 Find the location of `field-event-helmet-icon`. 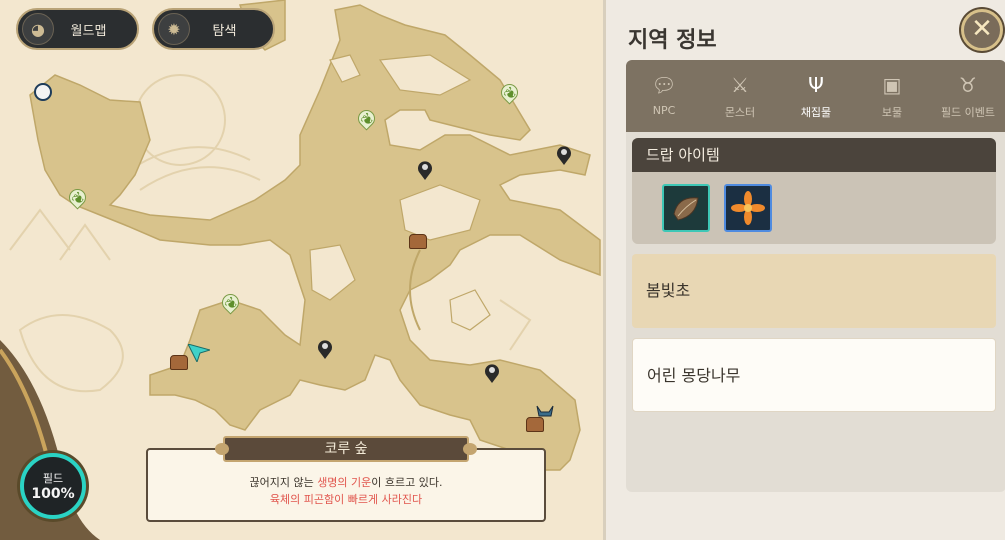

field-event-helmet-icon is located at coordinates (545, 412).